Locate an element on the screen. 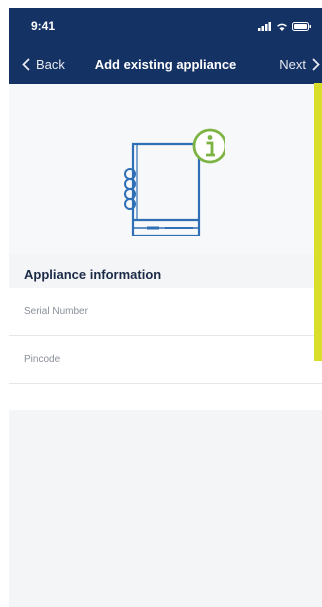 Image resolution: width=322 pixels, height=607 pixels. status-icons is located at coordinates (285, 26).